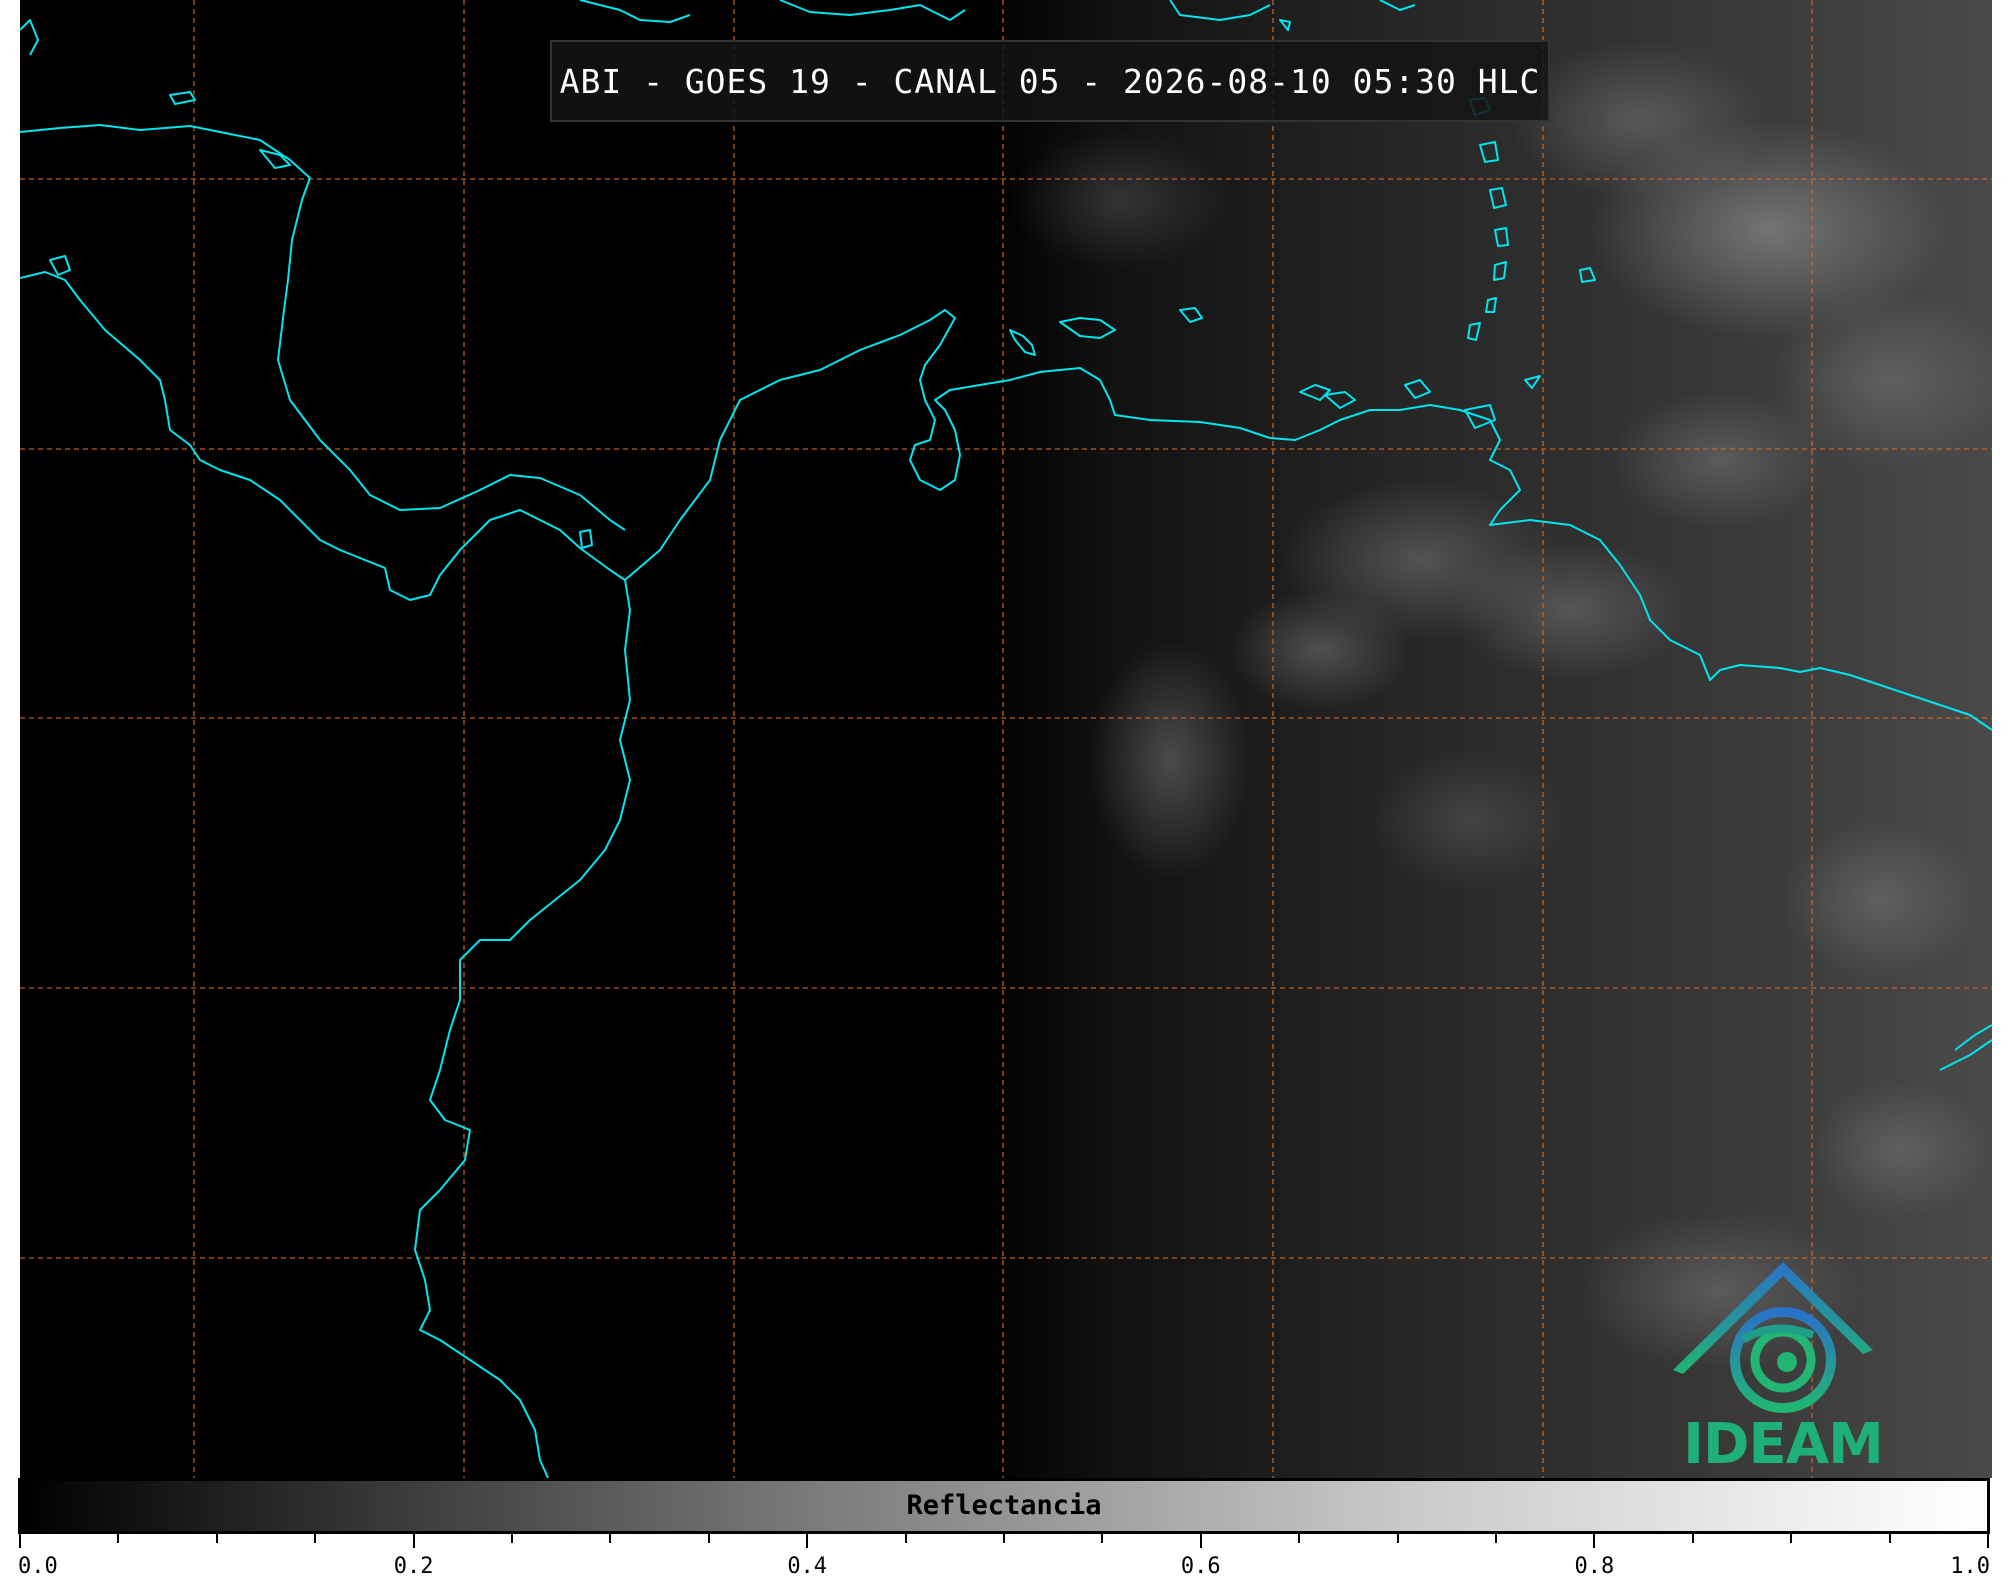 This screenshot has width=2011, height=1579. I want to click on colorbar: Reflectancia, so click(1005, 1508).